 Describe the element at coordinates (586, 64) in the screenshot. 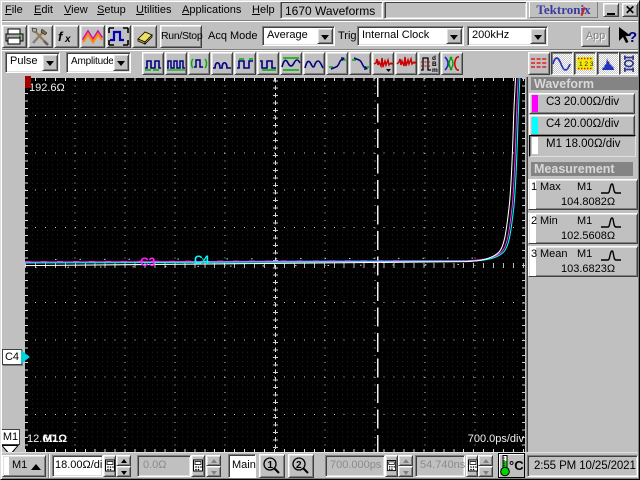

I see `svg-text: 1 2 3` at that location.